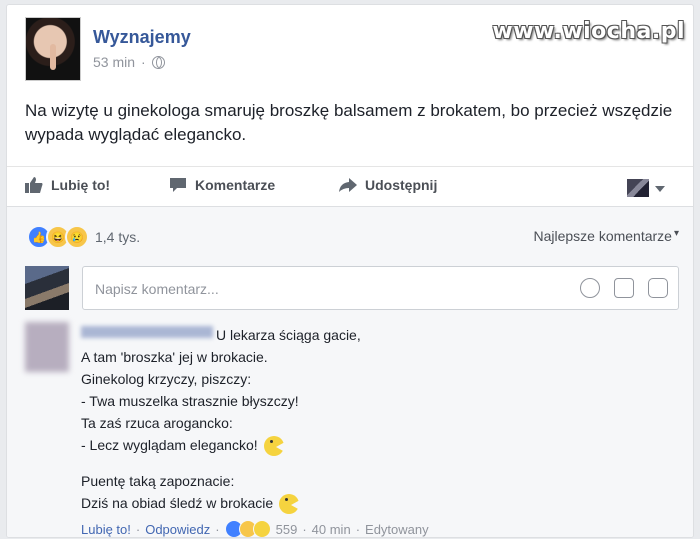  Describe the element at coordinates (177, 529) in the screenshot. I see `comment-reply-link: Odpowiedz` at that location.